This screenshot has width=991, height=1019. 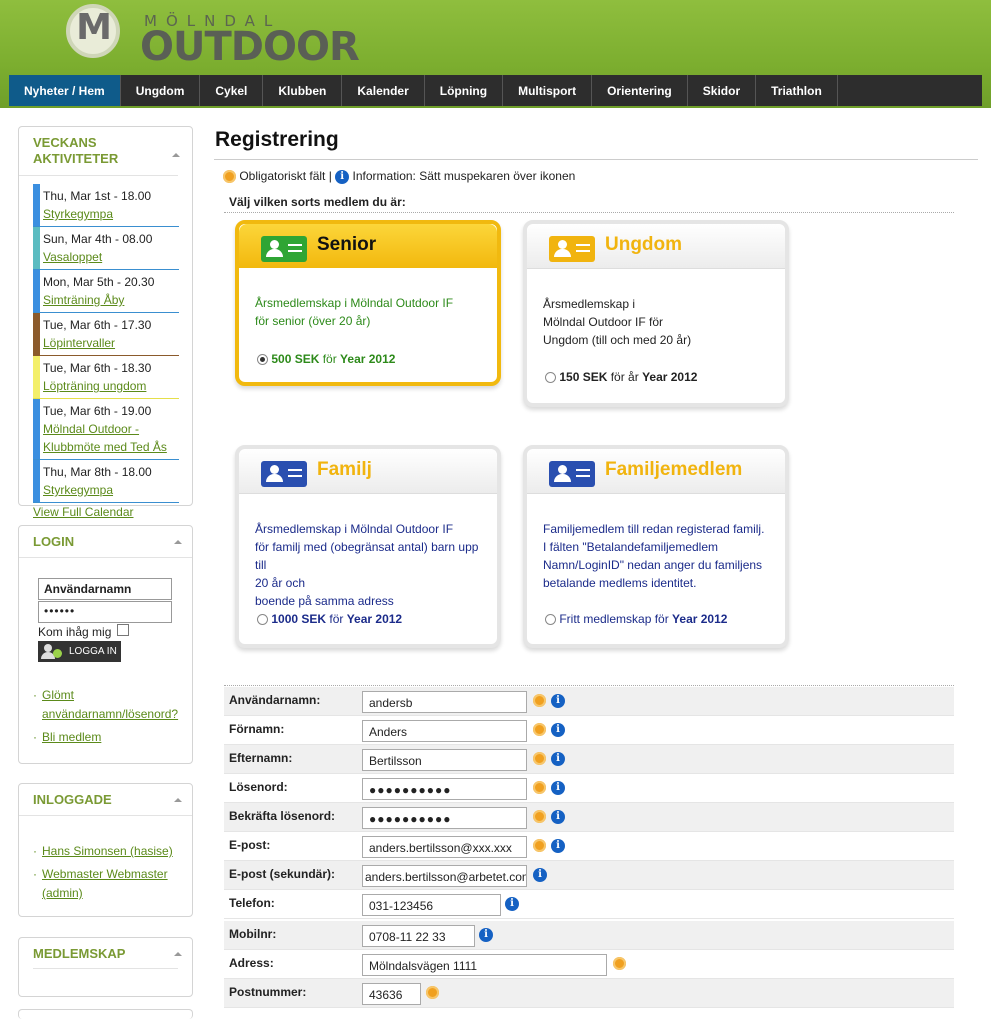 I want to click on nav-tab-skidor: Skidor, so click(x=722, y=90).